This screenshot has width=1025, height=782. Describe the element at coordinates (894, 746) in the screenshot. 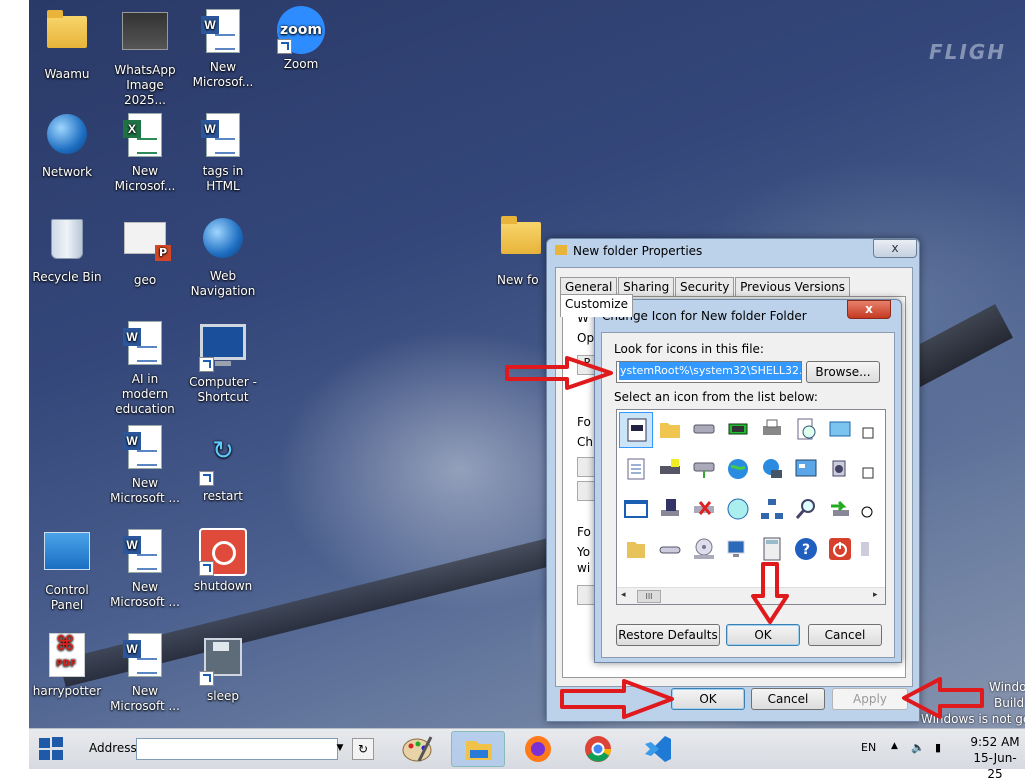

I see `show-hidden-icons-icon: ▲` at that location.